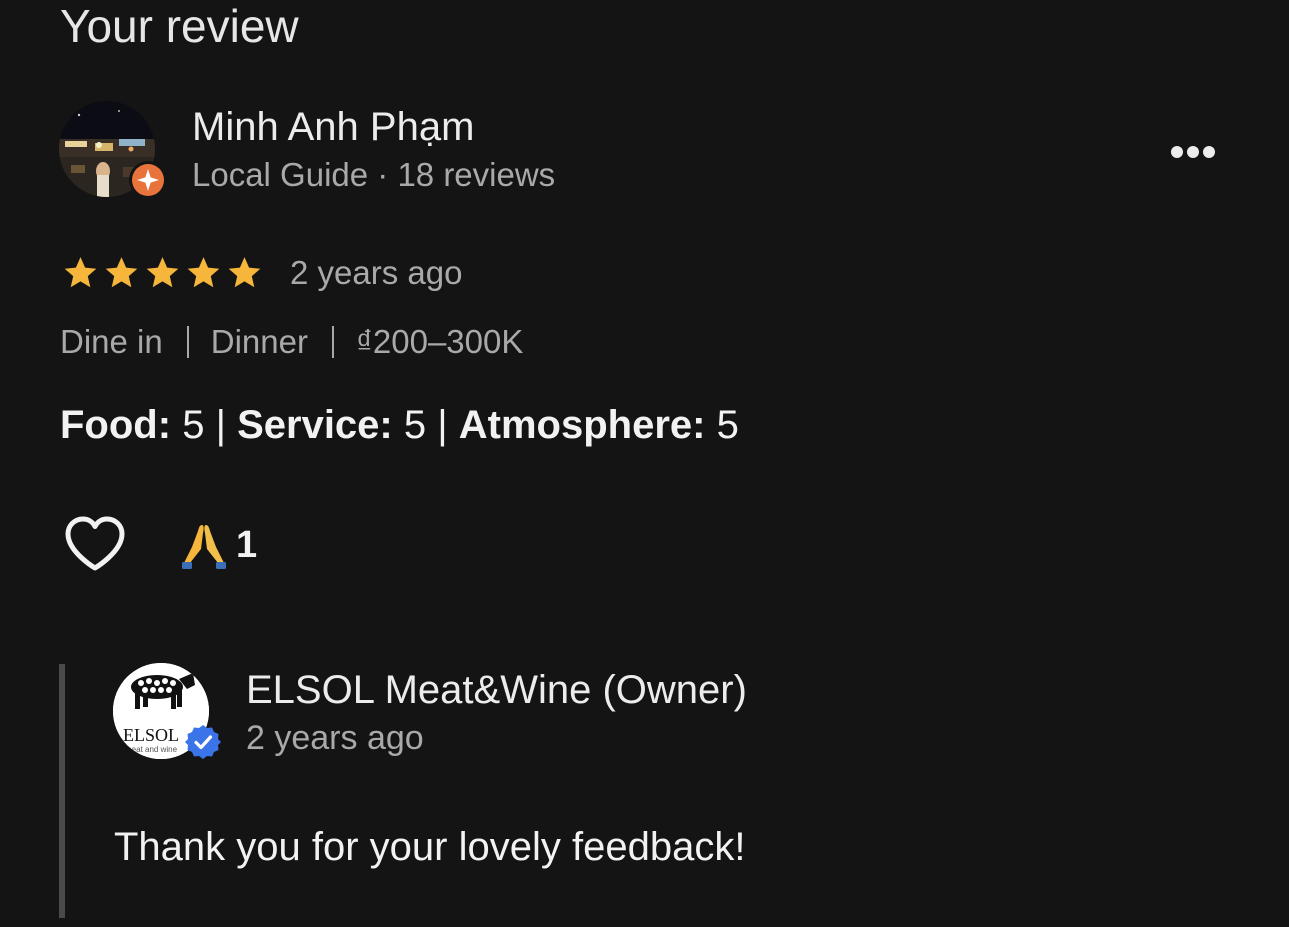  What do you see at coordinates (204, 547) in the screenshot?
I see `folded-hands-icon` at bounding box center [204, 547].